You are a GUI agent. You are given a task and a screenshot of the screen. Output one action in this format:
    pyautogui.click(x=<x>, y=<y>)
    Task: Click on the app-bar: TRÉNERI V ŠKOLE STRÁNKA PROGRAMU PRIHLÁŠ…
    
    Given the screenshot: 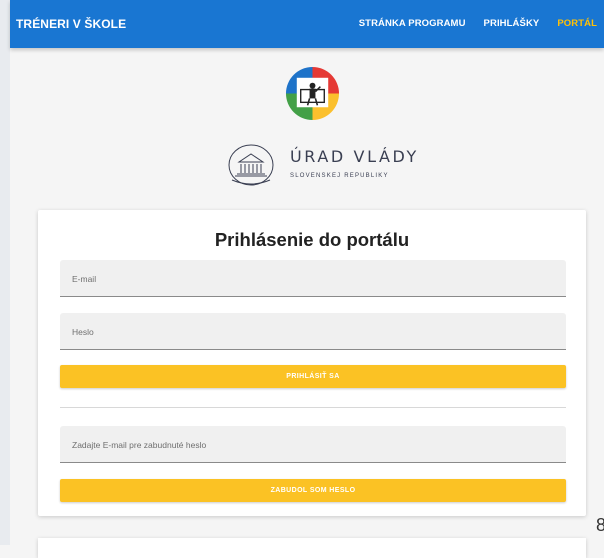 What is the action you would take?
    pyautogui.click(x=307, y=24)
    